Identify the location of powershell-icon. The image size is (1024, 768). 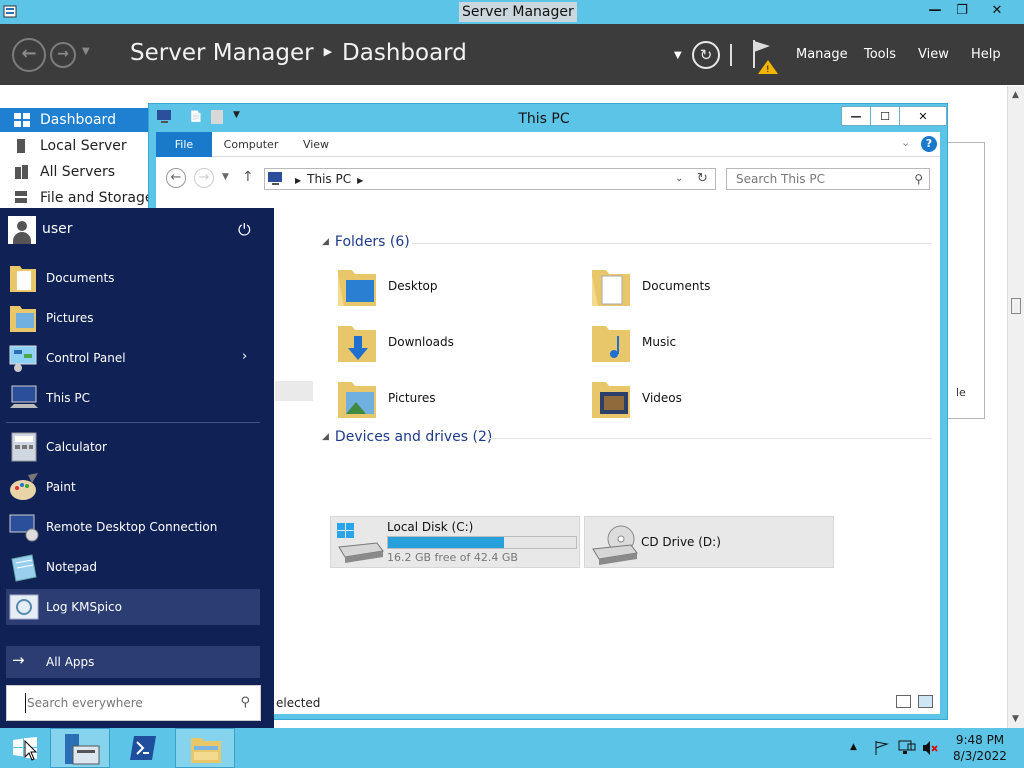
(143, 748).